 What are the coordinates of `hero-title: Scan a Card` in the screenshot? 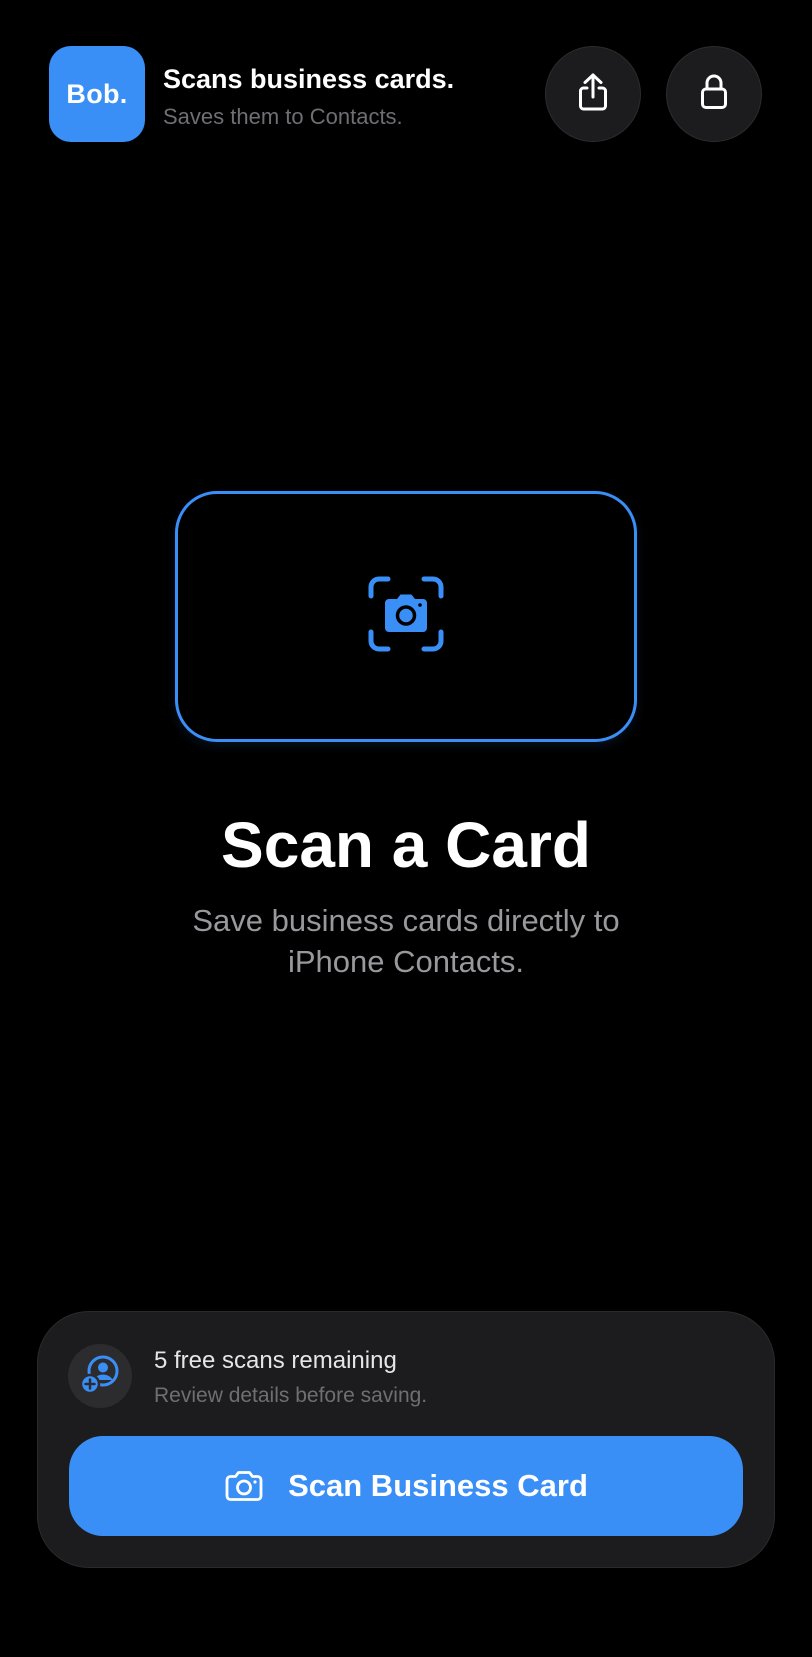 It's located at (406, 845).